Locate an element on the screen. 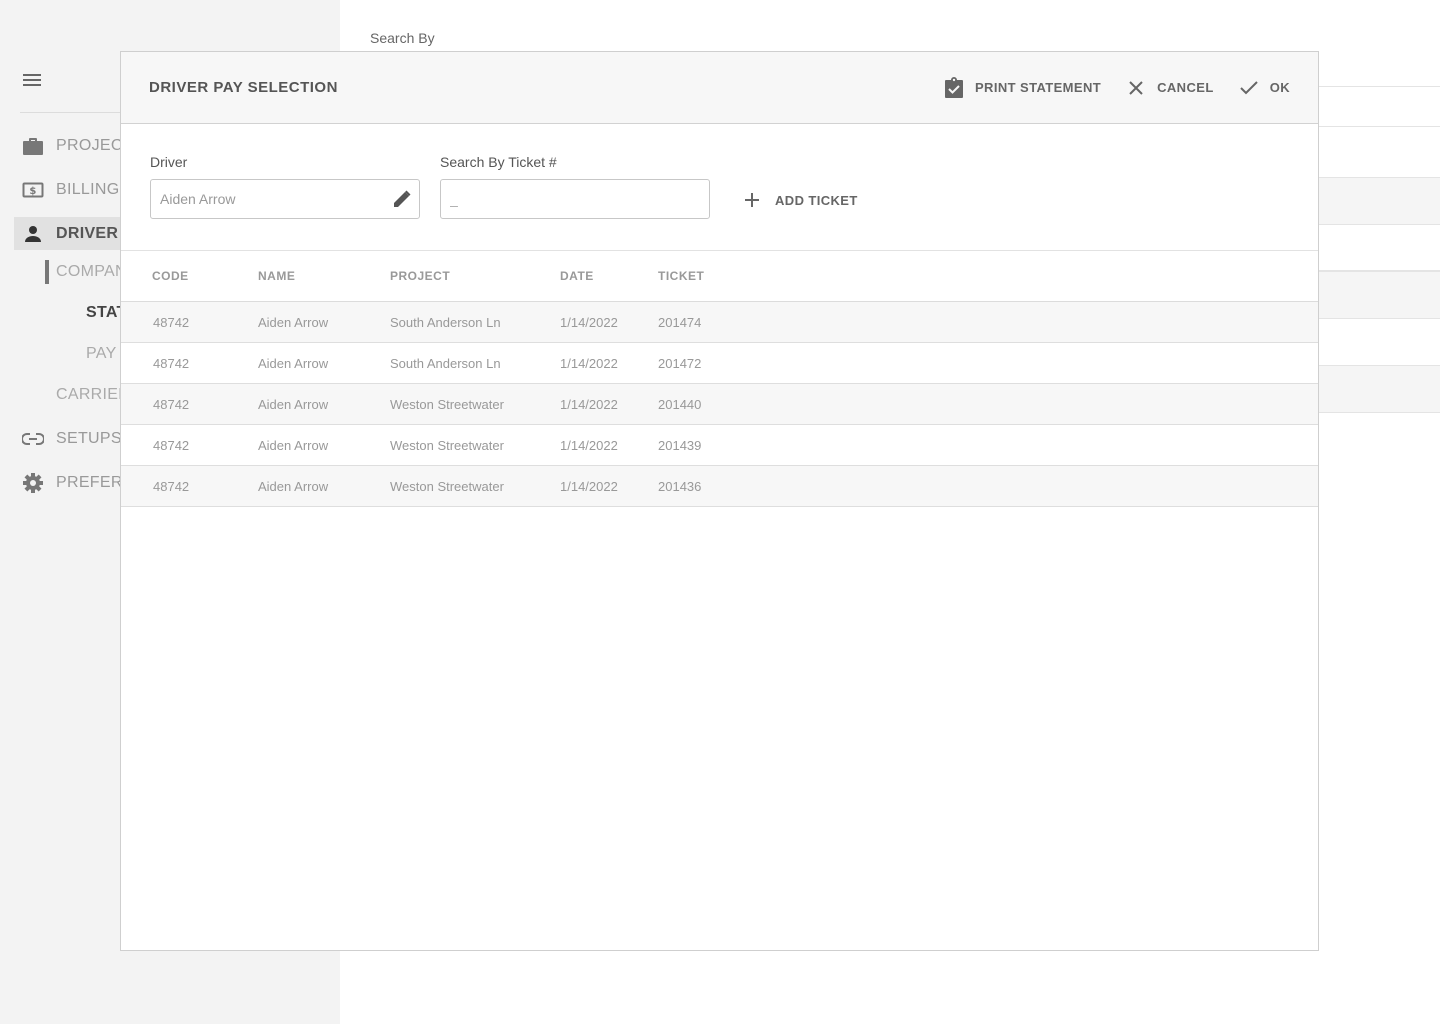 Image resolution: width=1440 pixels, height=1024 pixels. sidebar-item-label: PREFERI is located at coordinates (92, 482).